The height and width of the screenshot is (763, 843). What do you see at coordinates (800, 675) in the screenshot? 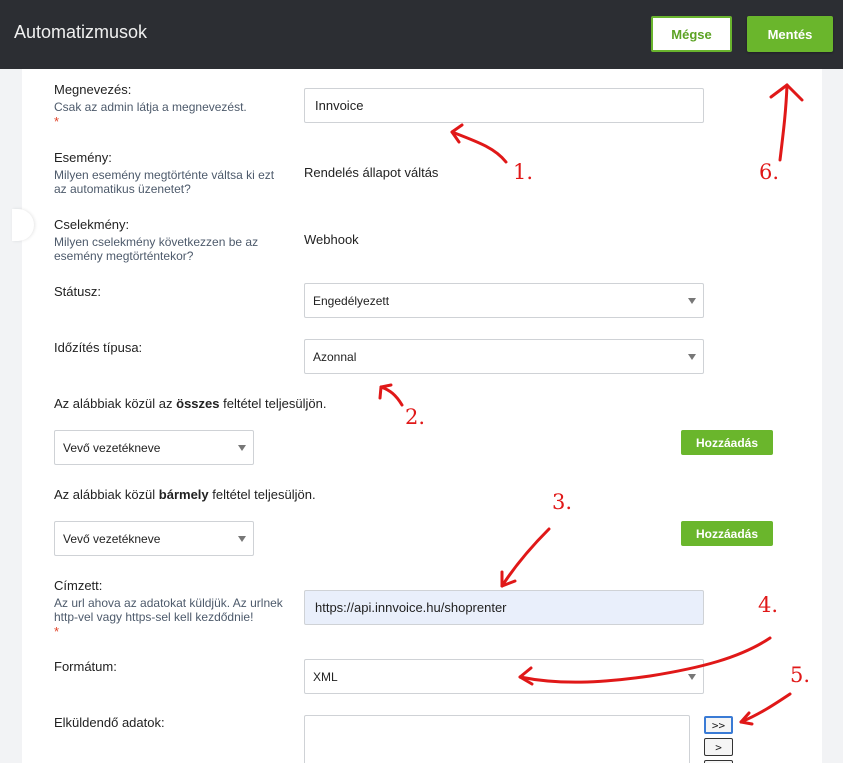
I see `annotation-5: 5.` at bounding box center [800, 675].